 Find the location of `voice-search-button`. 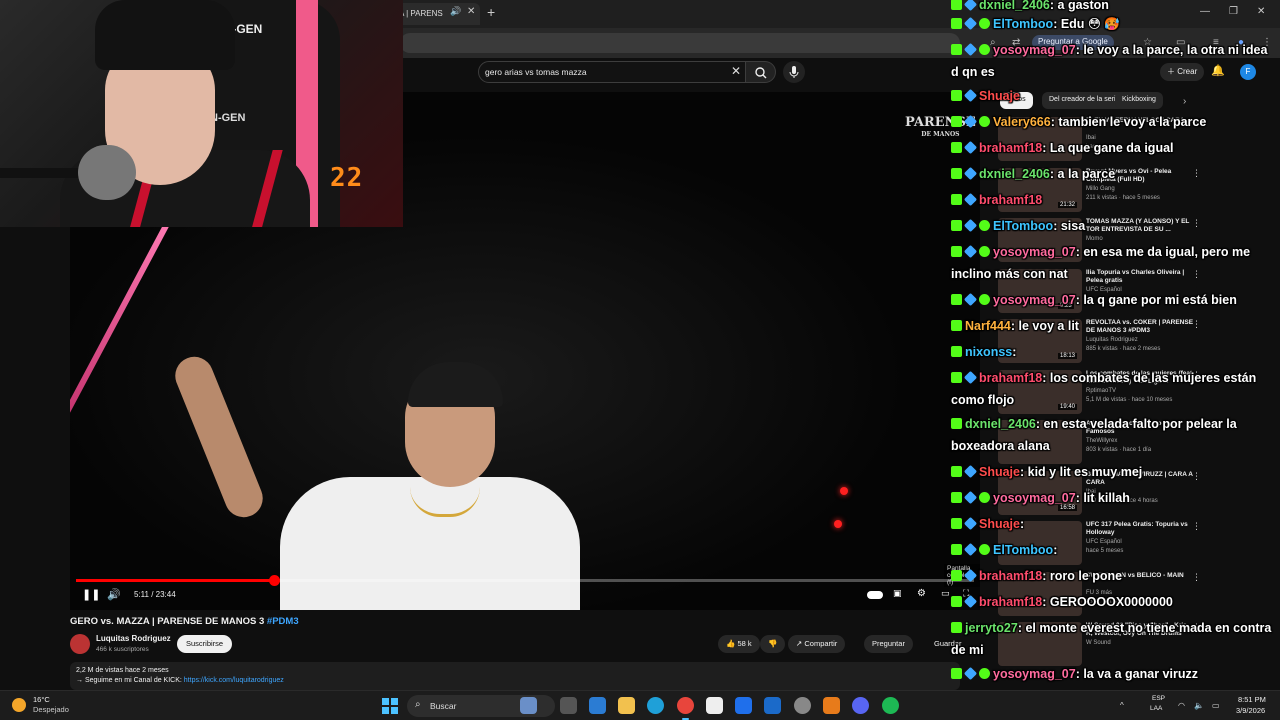

voice-search-button is located at coordinates (794, 72).